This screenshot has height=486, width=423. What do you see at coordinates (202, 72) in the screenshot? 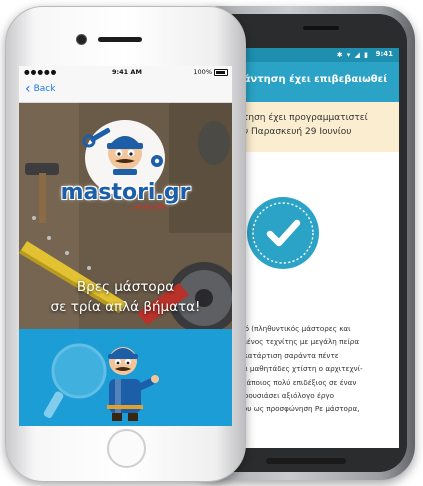
I see `battery-percent: 100%` at bounding box center [202, 72].